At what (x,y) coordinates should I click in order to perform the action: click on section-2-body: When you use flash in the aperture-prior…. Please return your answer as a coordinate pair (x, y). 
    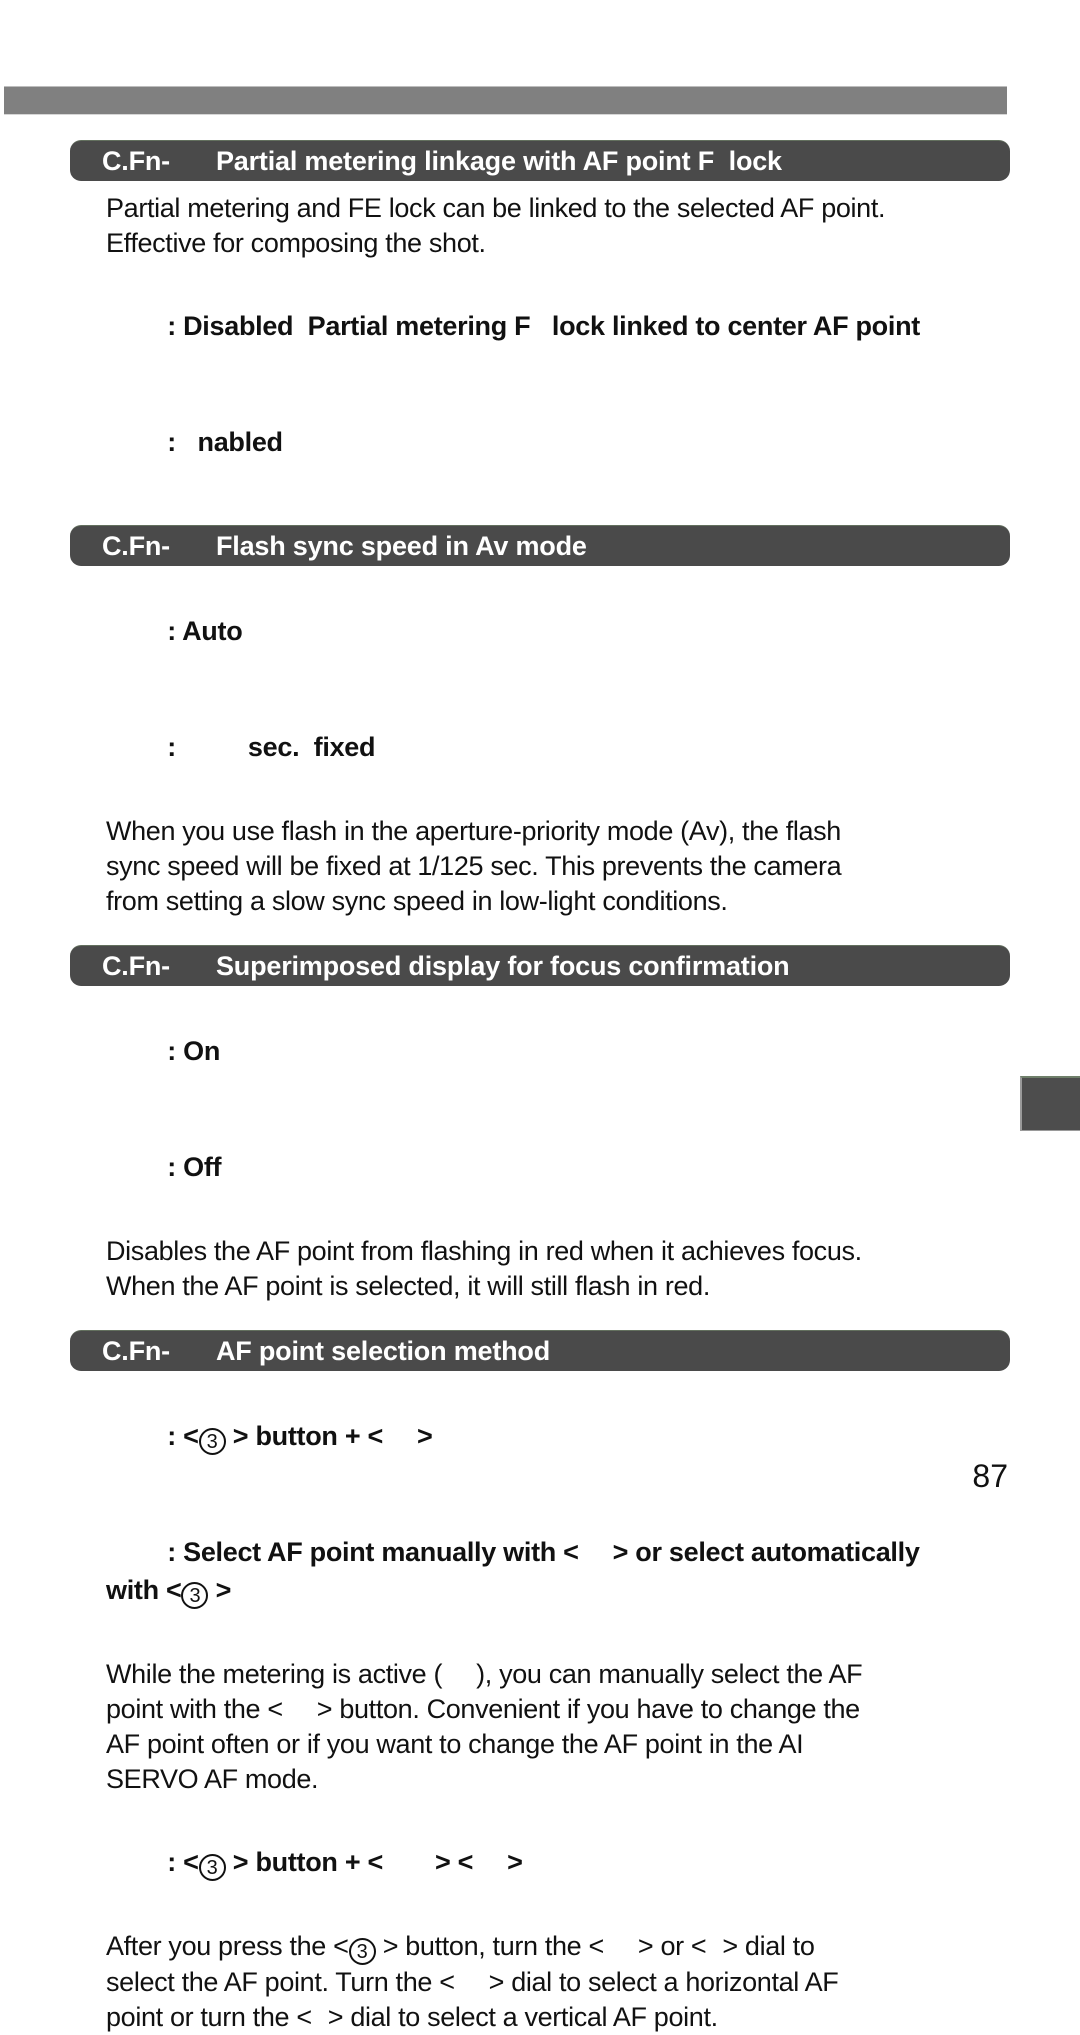
    Looking at the image, I should click on (474, 866).